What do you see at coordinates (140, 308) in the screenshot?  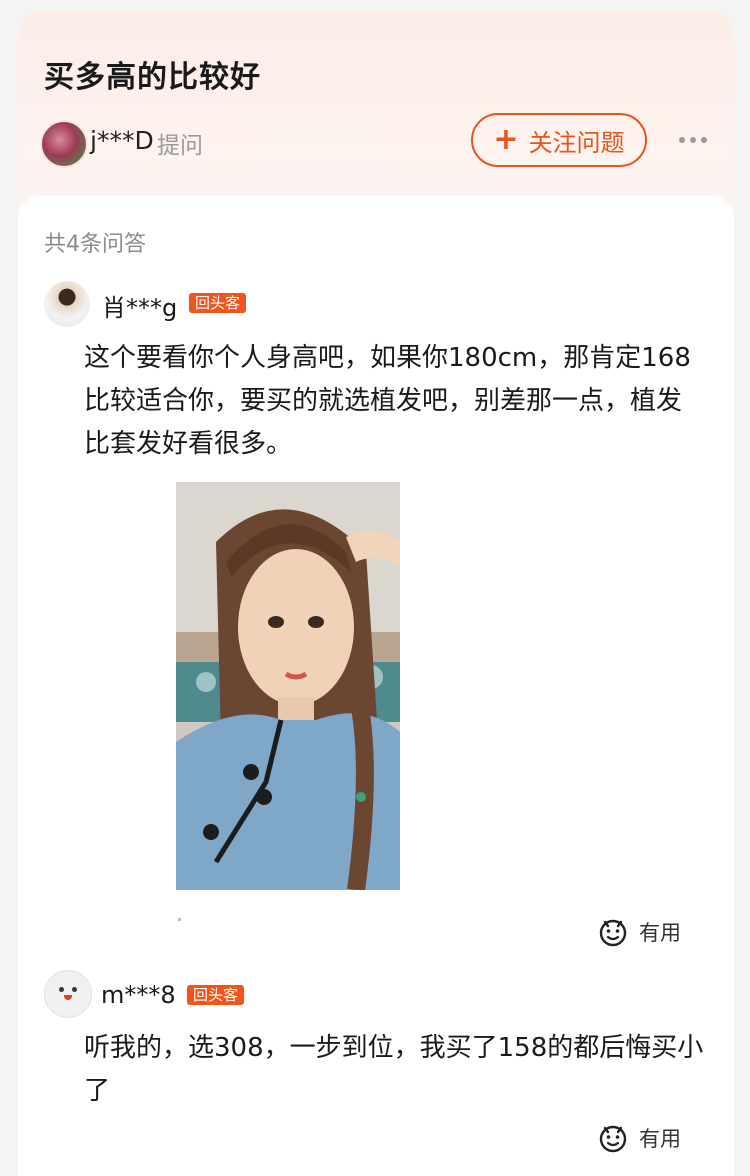 I see `answer-user-name: 肖***g` at bounding box center [140, 308].